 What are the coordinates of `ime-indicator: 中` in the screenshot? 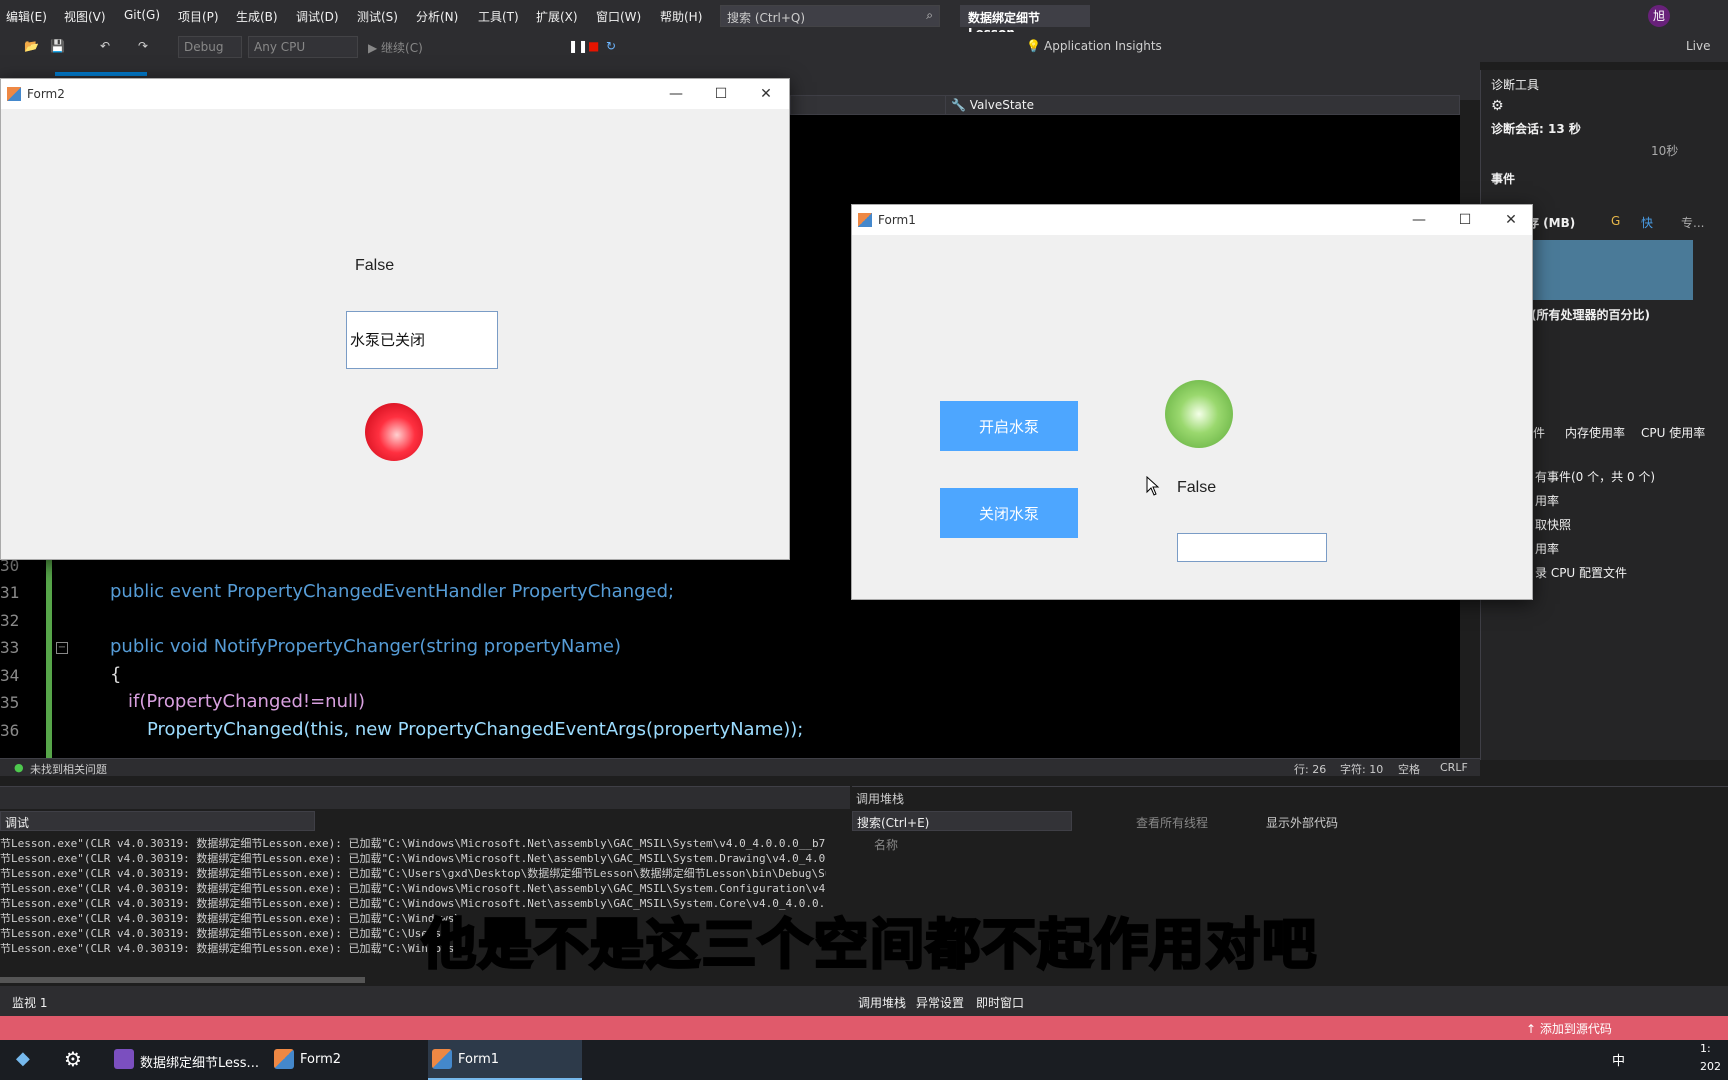 It's located at (1618, 1059).